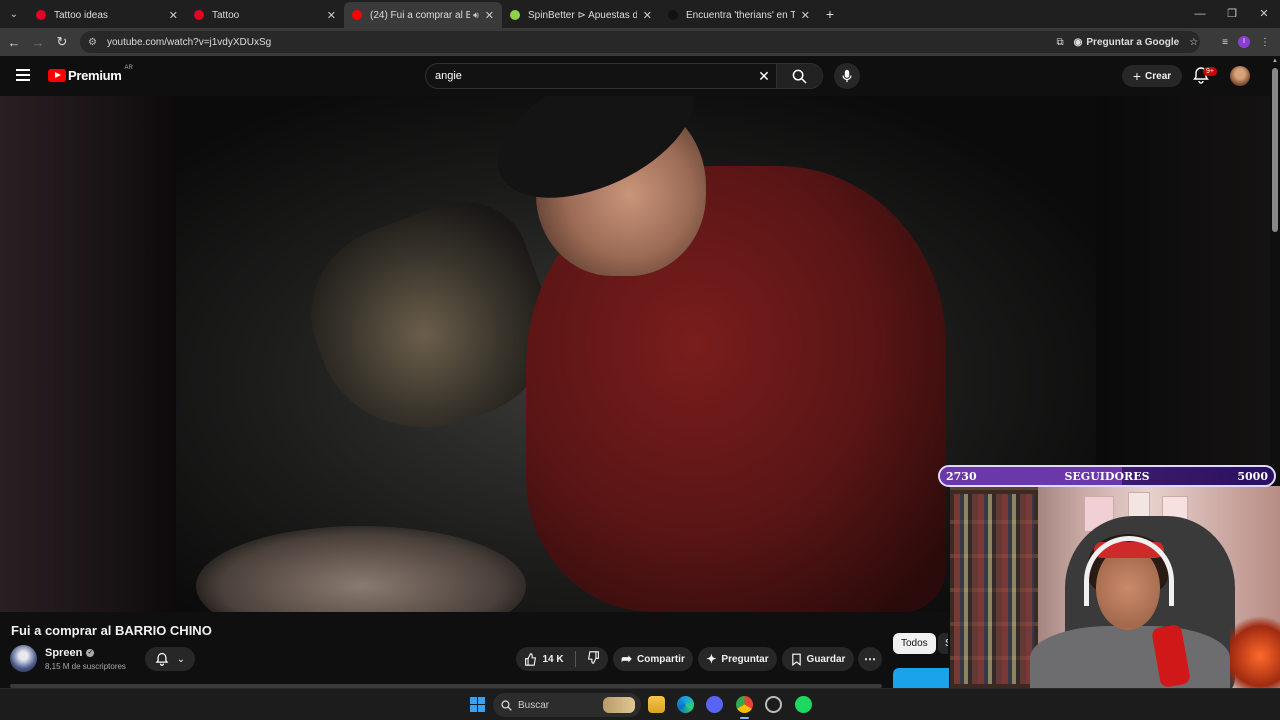 Image resolution: width=1280 pixels, height=720 pixels. What do you see at coordinates (921, 678) in the screenshot?
I see `recommended-thumbnail` at bounding box center [921, 678].